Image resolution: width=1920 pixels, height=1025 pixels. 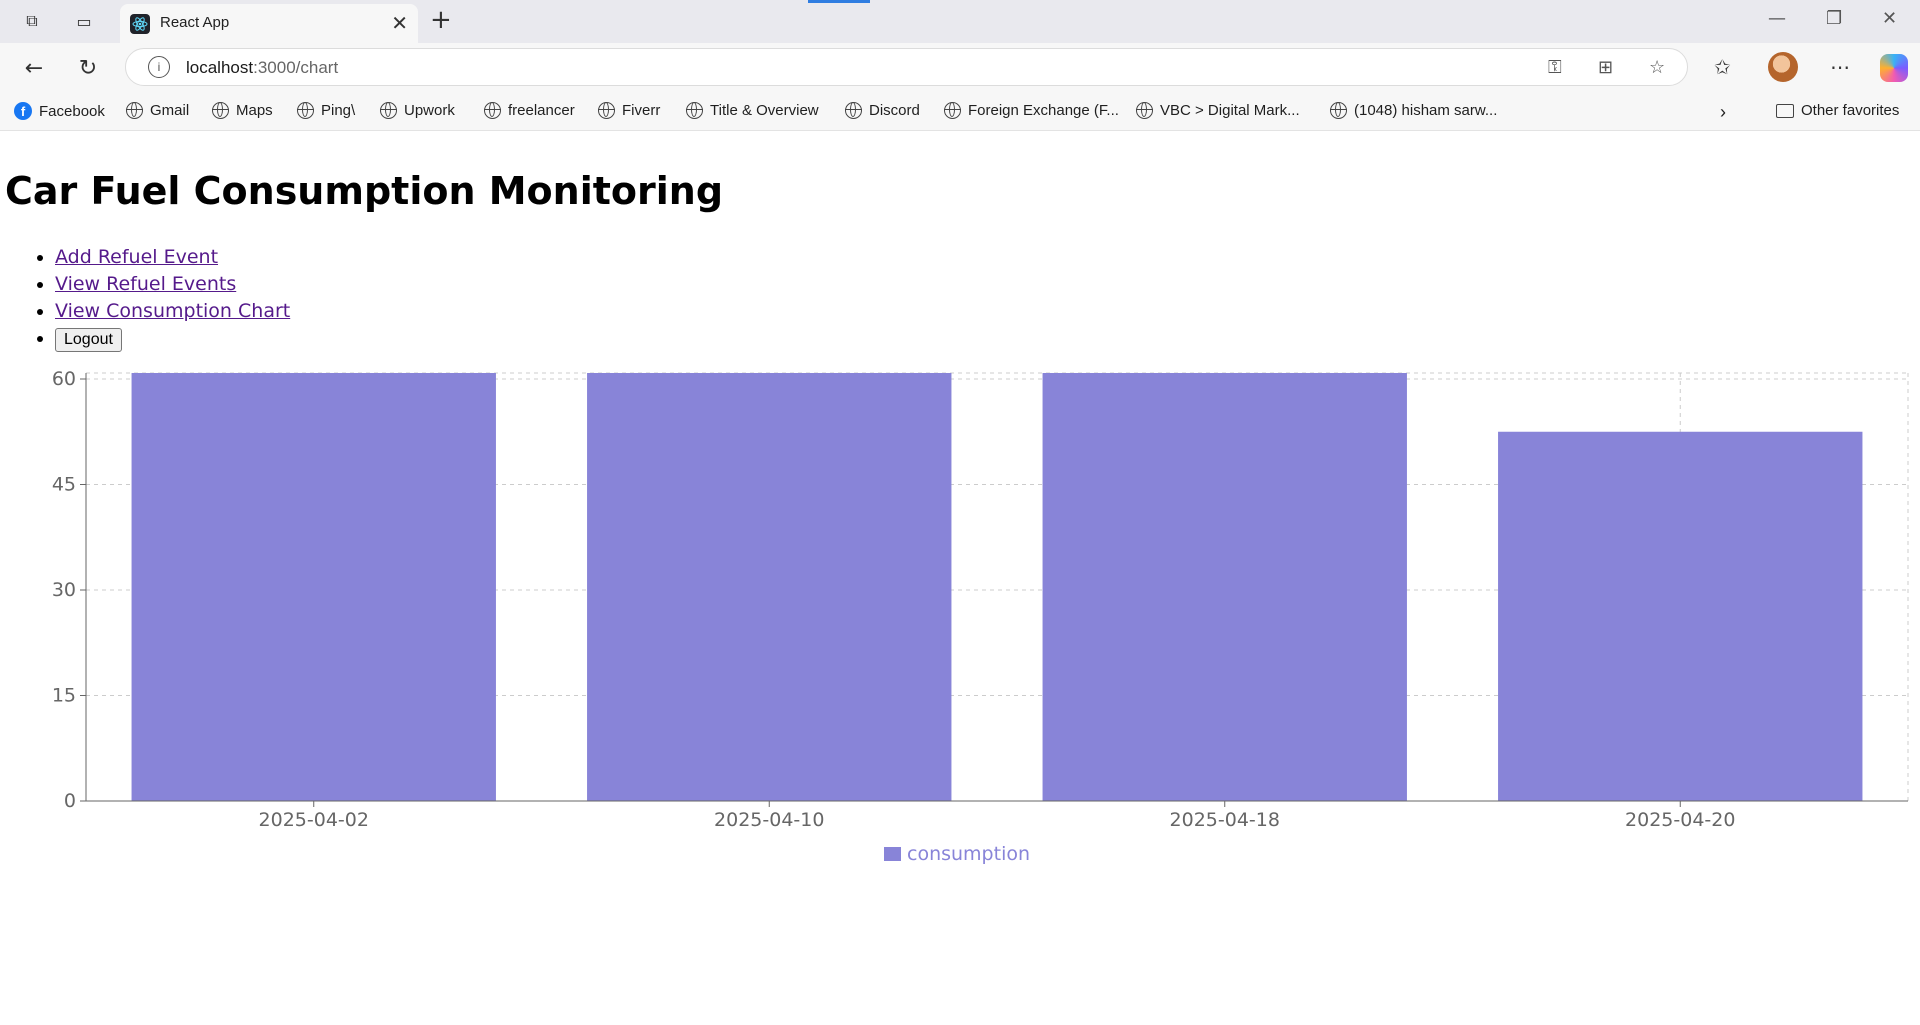 I want to click on minimize-icon: —, so click(x=1777, y=18).